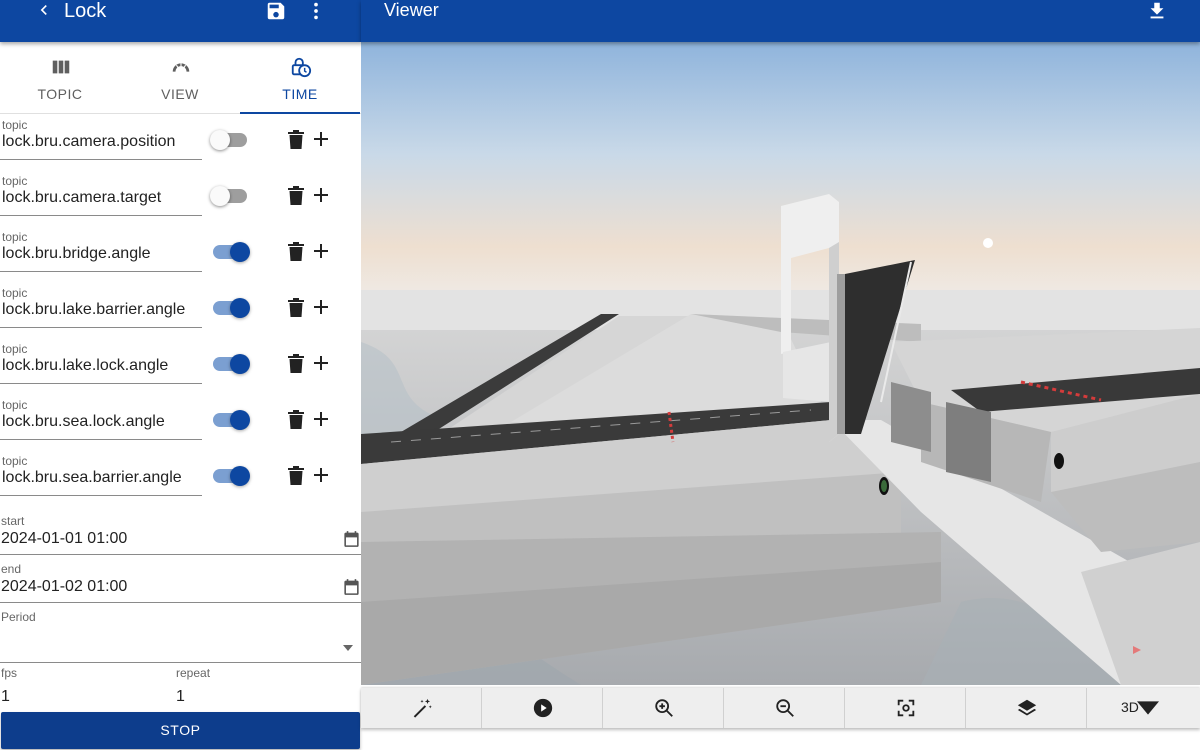  Describe the element at coordinates (61, 67) in the screenshot. I see `columns-icon` at that location.